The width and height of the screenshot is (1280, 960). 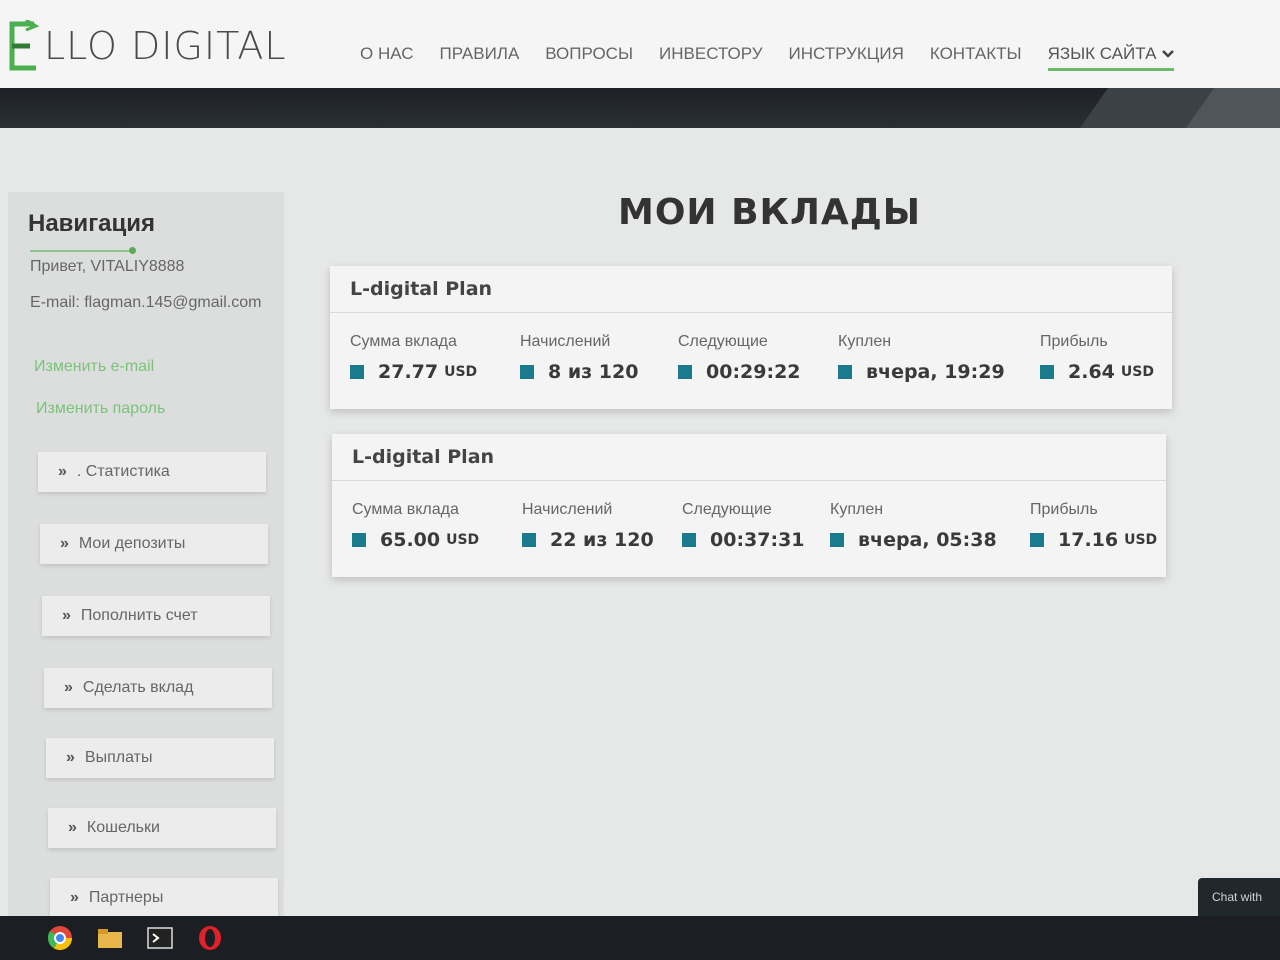 I want to click on amount-value: 65.00, so click(x=410, y=540).